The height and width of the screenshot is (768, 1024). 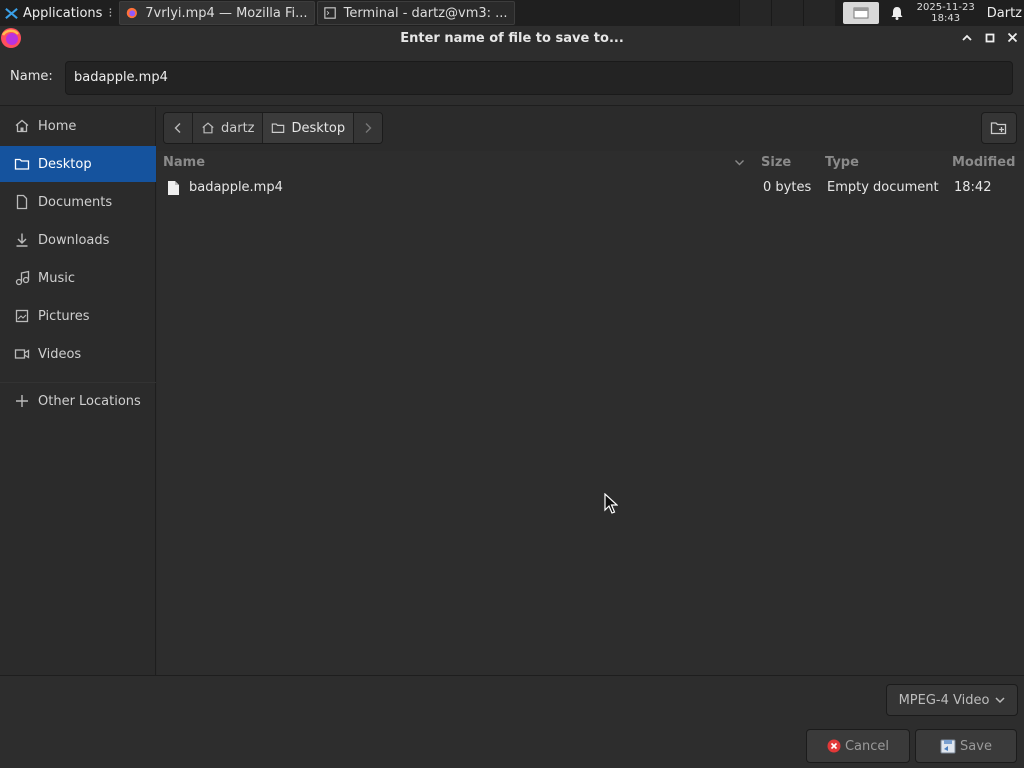 I want to click on sidebar-item-home: Home, so click(x=78, y=126).